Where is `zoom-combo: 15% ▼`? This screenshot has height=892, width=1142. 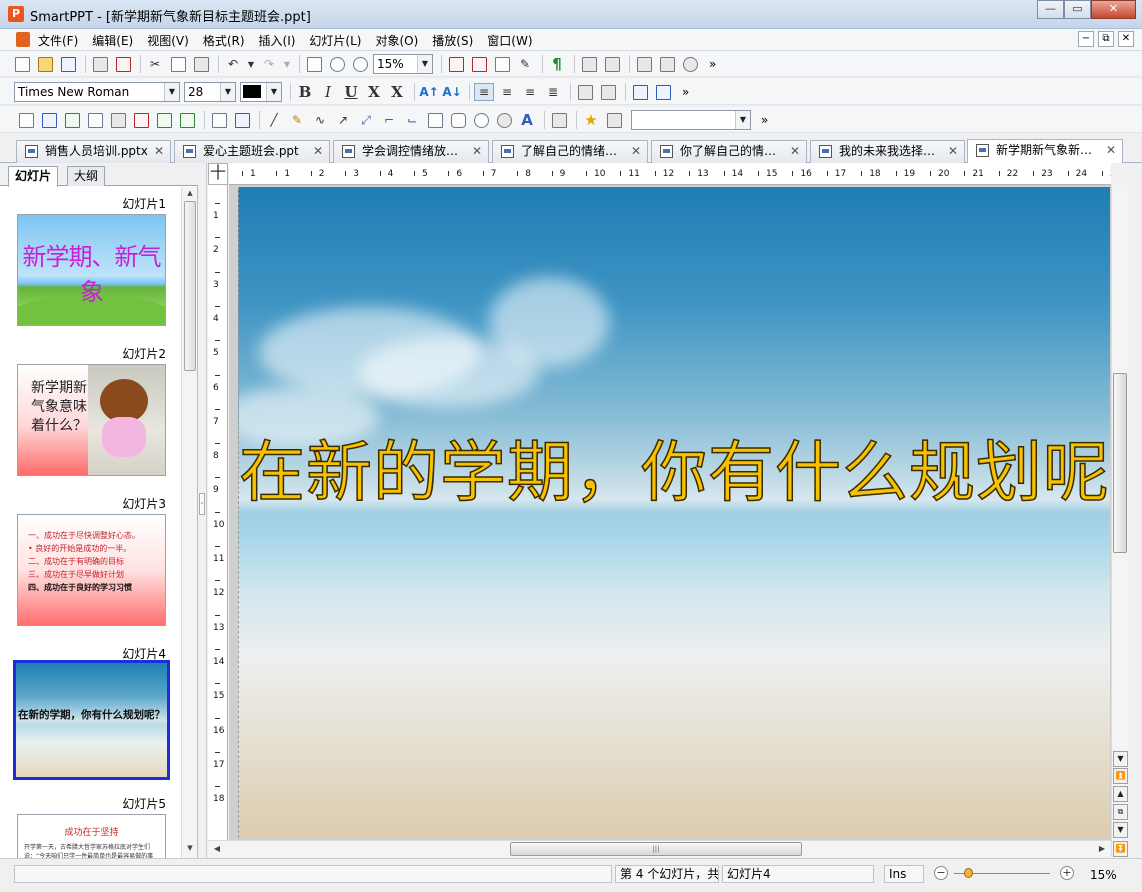 zoom-combo: 15% ▼ is located at coordinates (403, 64).